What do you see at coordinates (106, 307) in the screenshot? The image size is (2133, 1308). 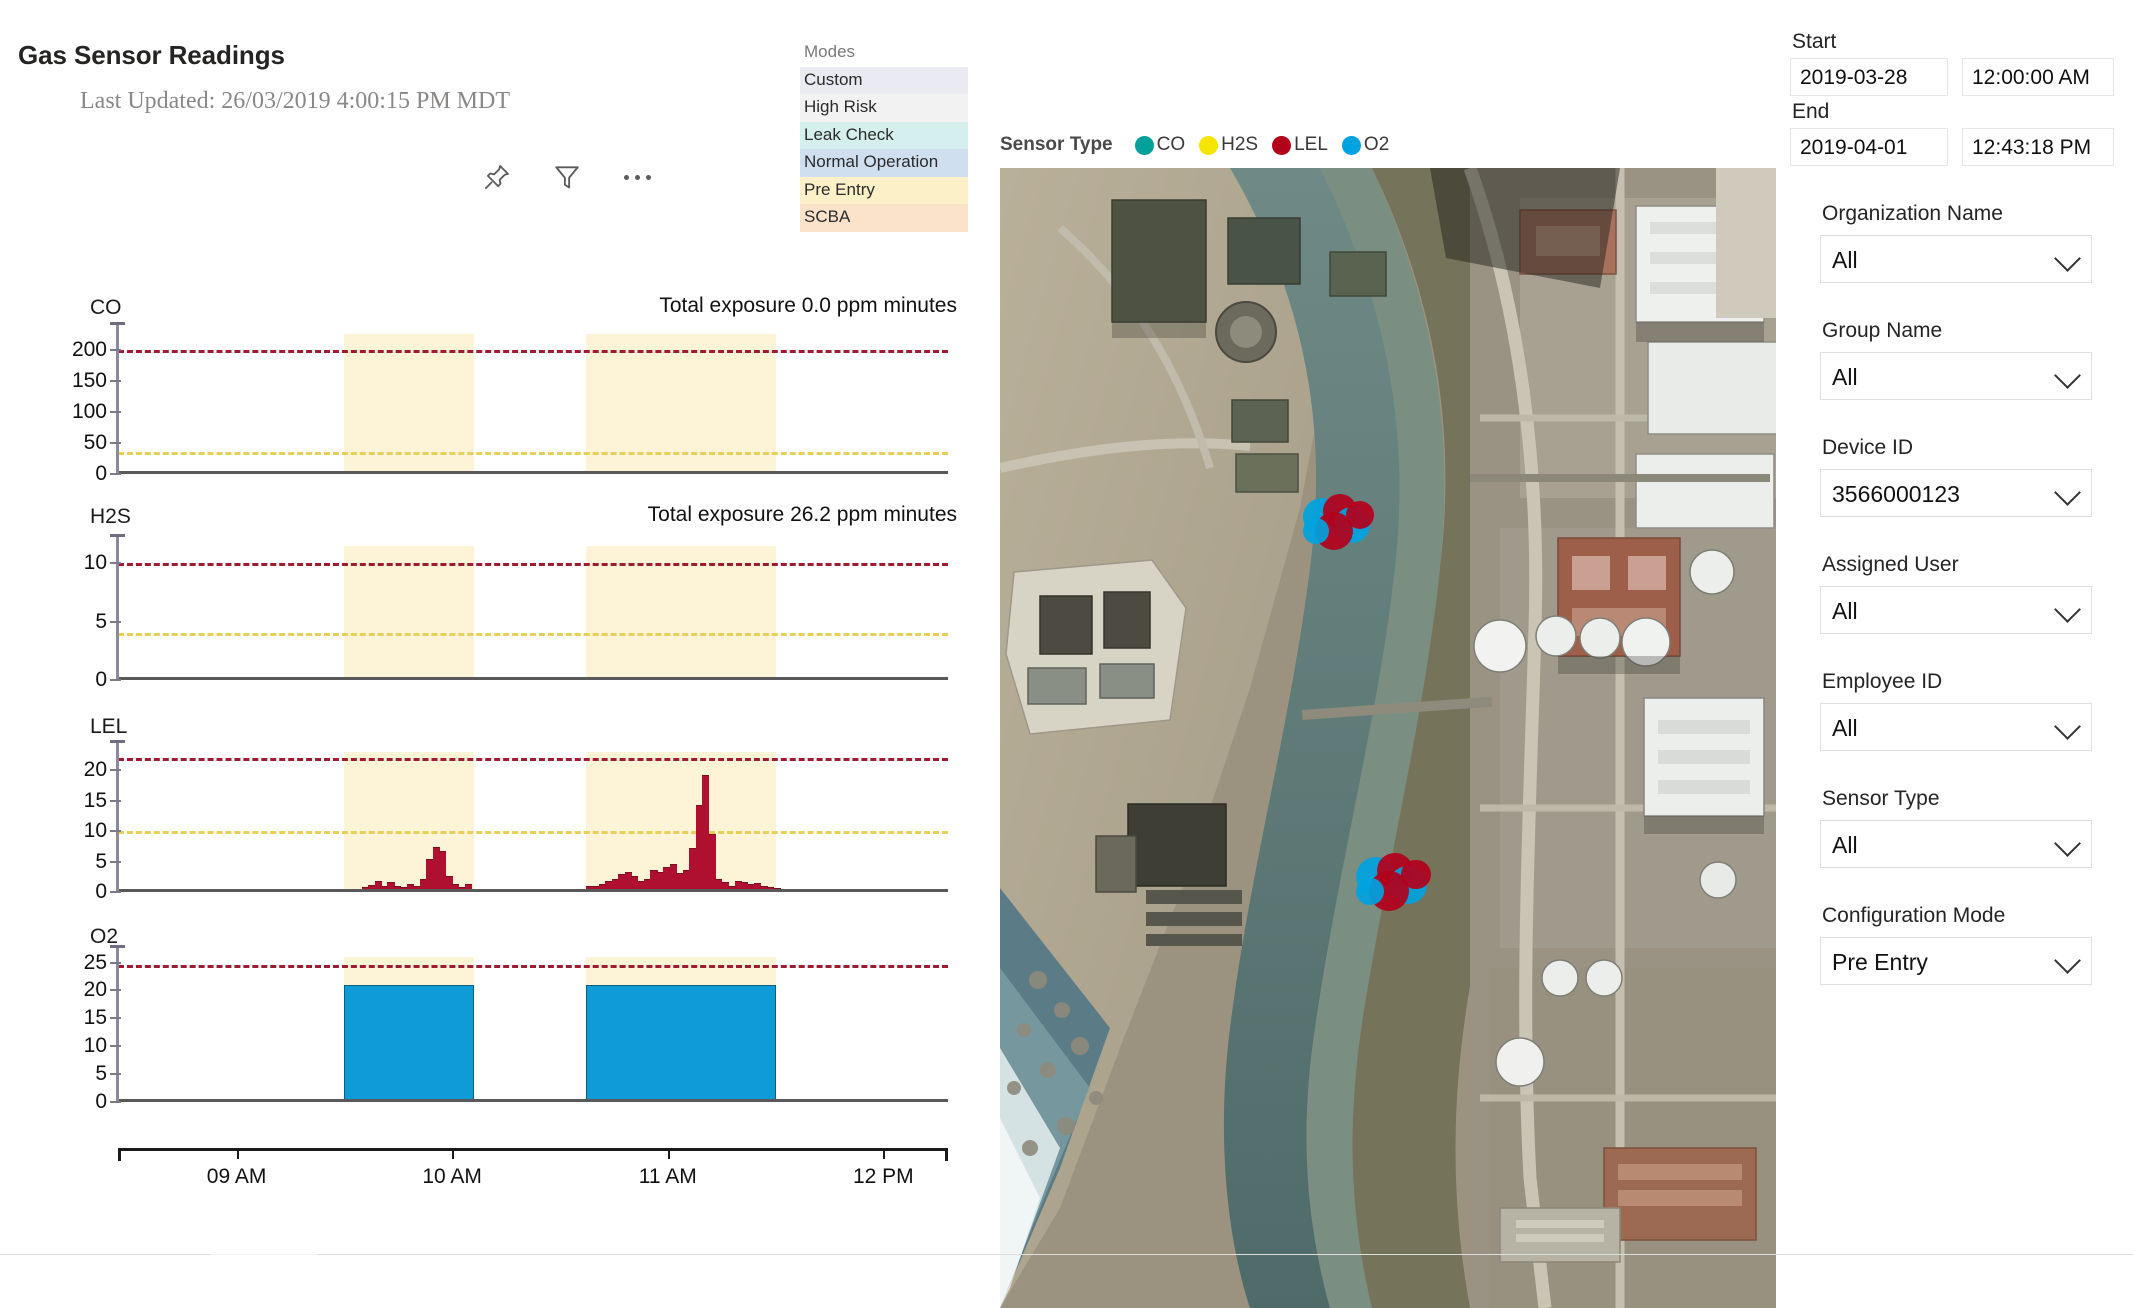 I see `chart-title-co: CO` at bounding box center [106, 307].